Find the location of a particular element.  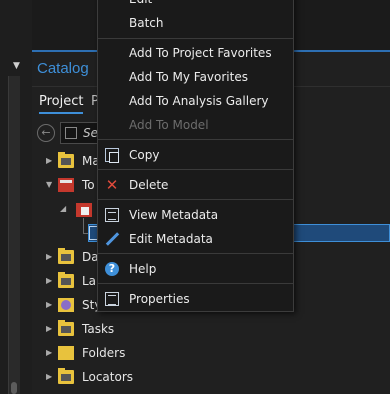

properties-icon is located at coordinates (112, 299).